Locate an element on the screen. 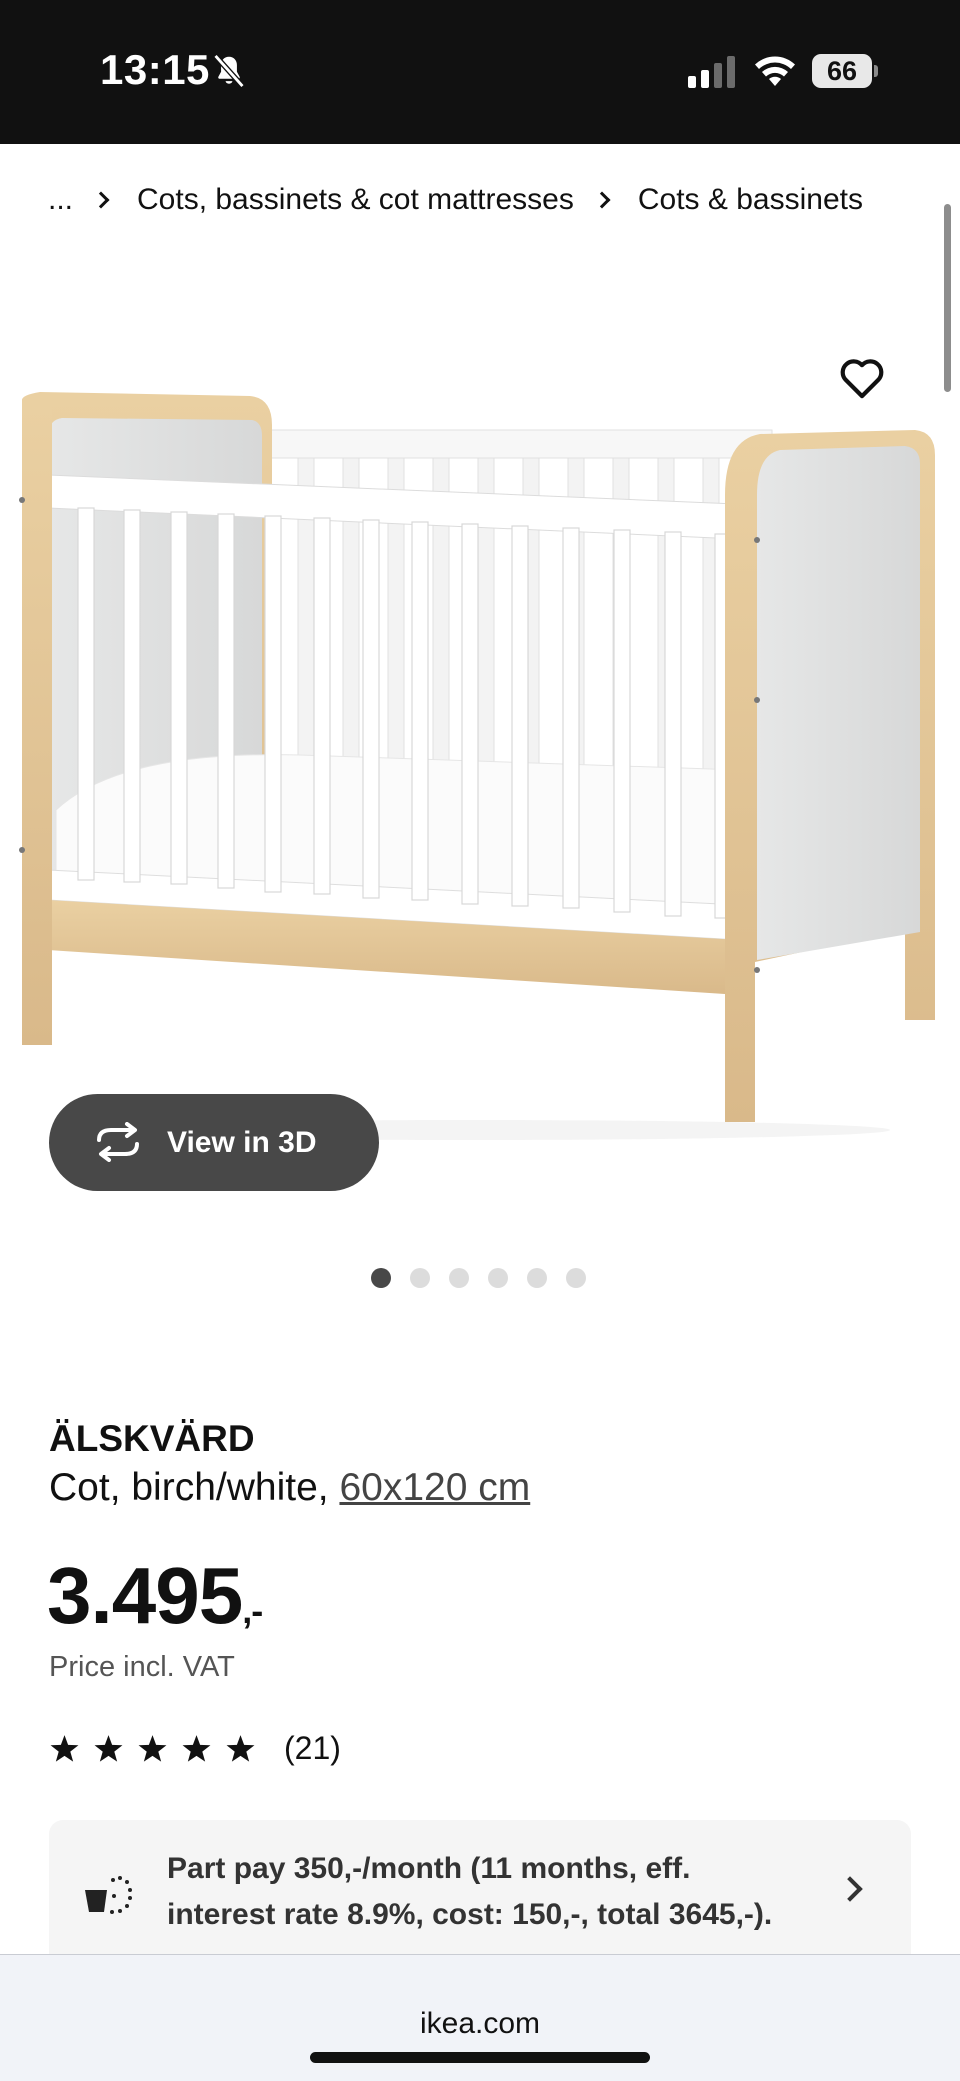  product-rating: (21) is located at coordinates (195, 1748).